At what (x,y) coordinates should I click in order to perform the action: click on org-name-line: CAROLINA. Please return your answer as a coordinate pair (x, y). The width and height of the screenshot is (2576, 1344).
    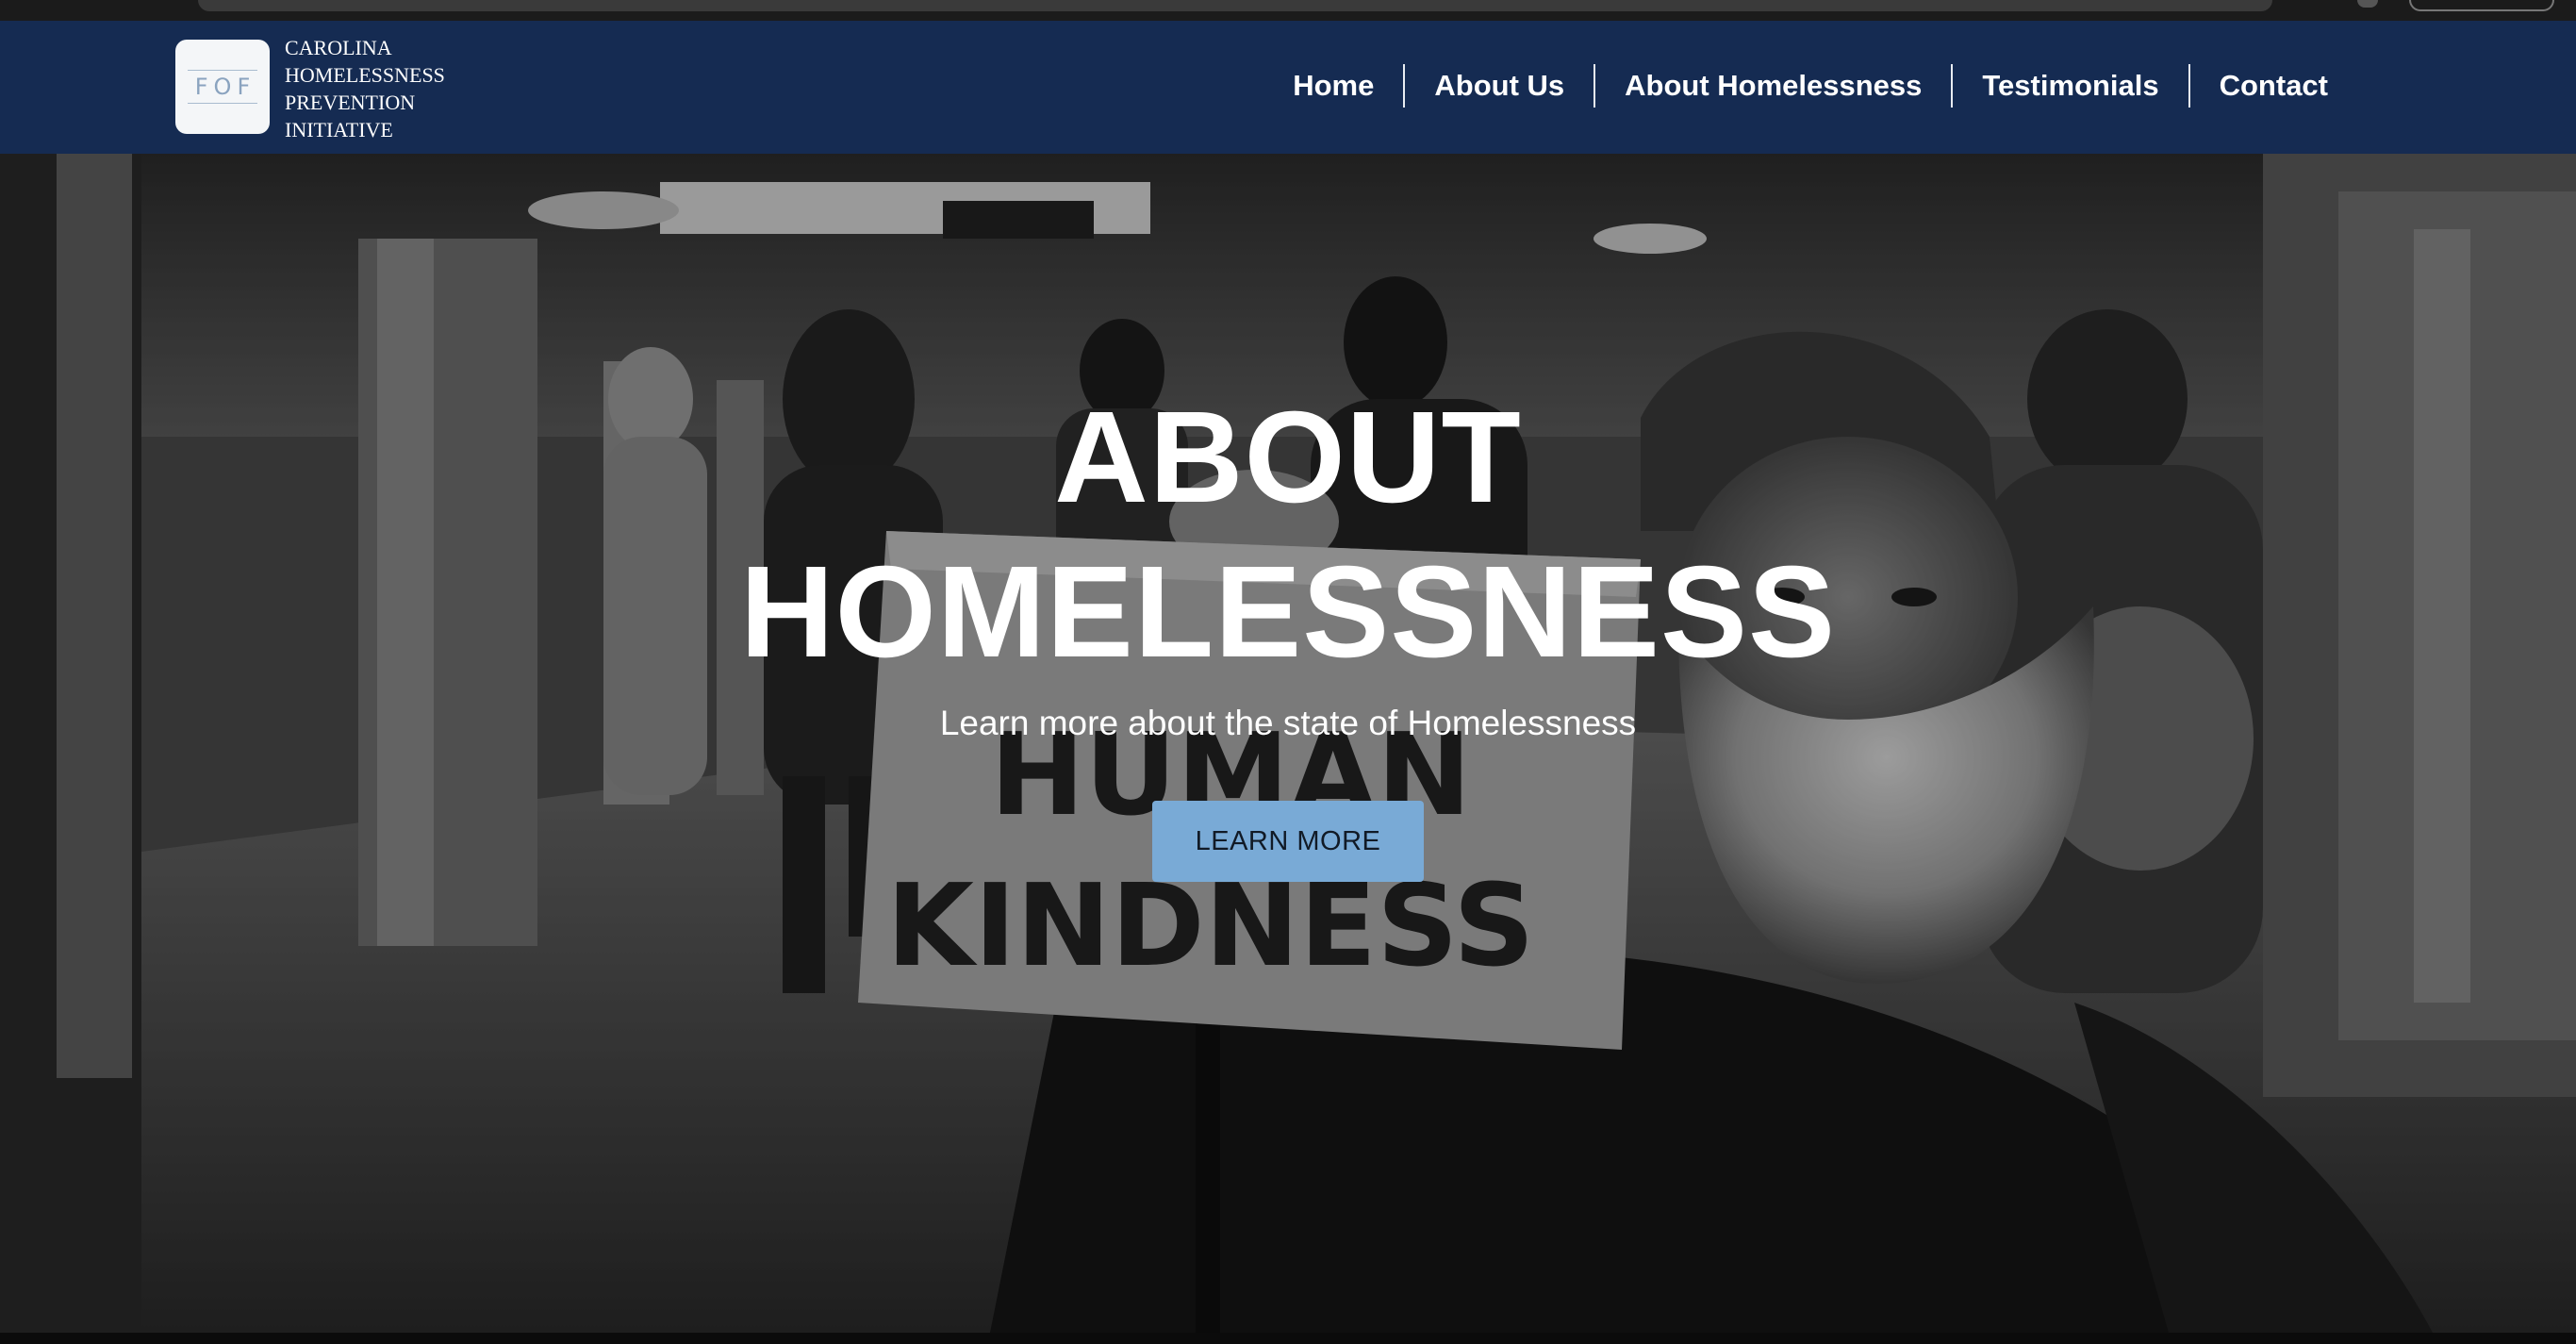
    Looking at the image, I should click on (338, 47).